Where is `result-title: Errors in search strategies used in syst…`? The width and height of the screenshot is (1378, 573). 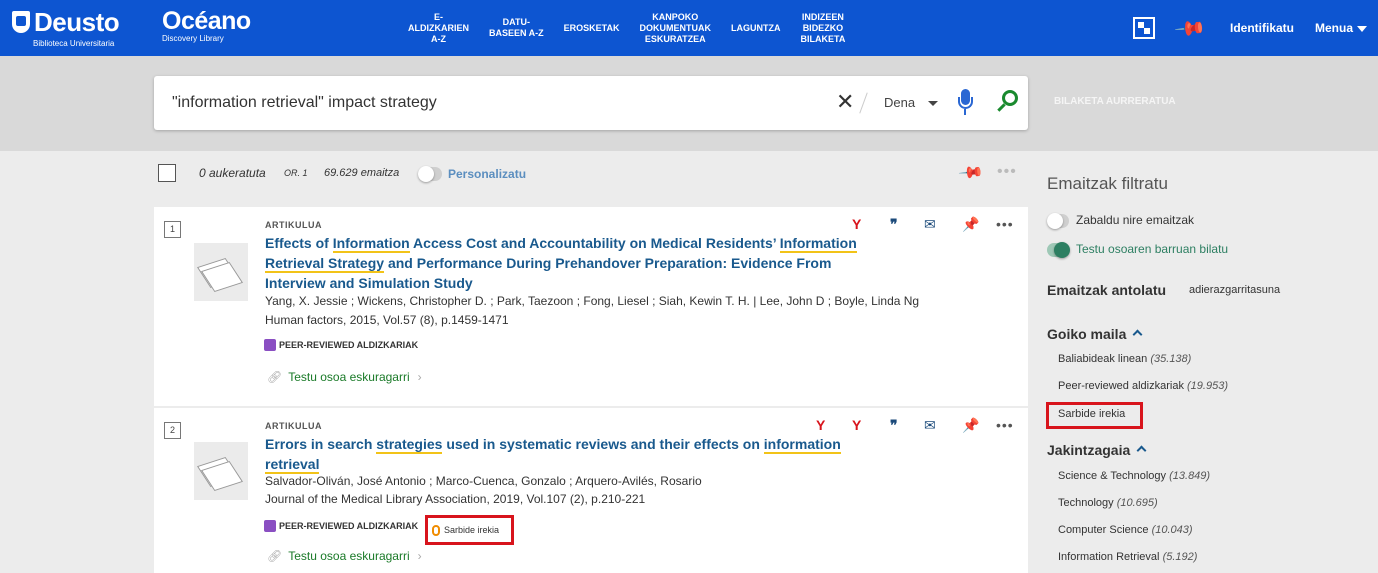
result-title: Errors in search strategies used in syst… is located at coordinates (565, 454).